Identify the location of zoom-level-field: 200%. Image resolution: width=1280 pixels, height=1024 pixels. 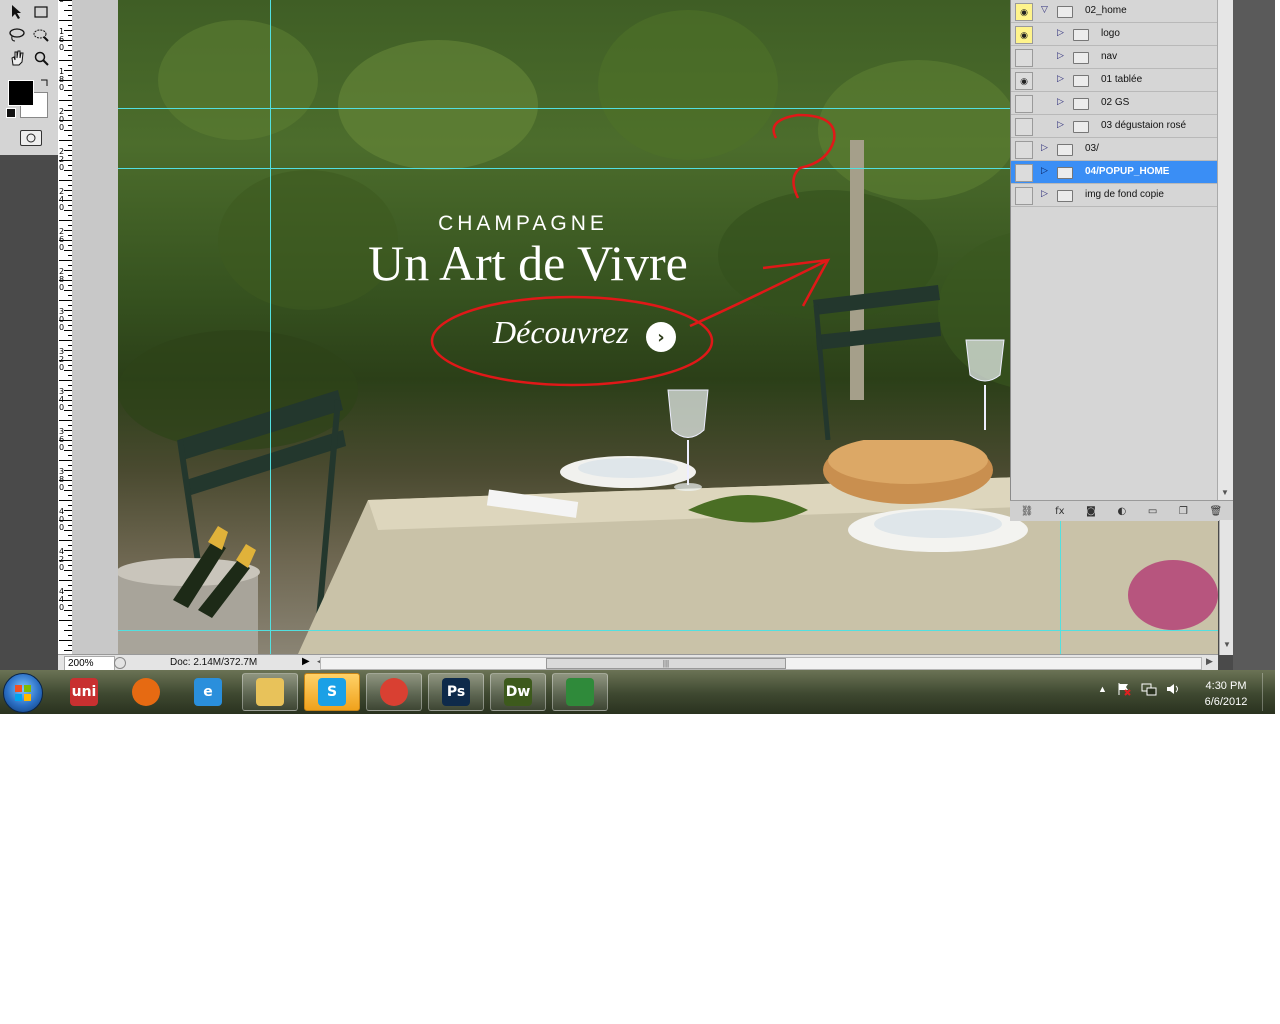
(89, 663).